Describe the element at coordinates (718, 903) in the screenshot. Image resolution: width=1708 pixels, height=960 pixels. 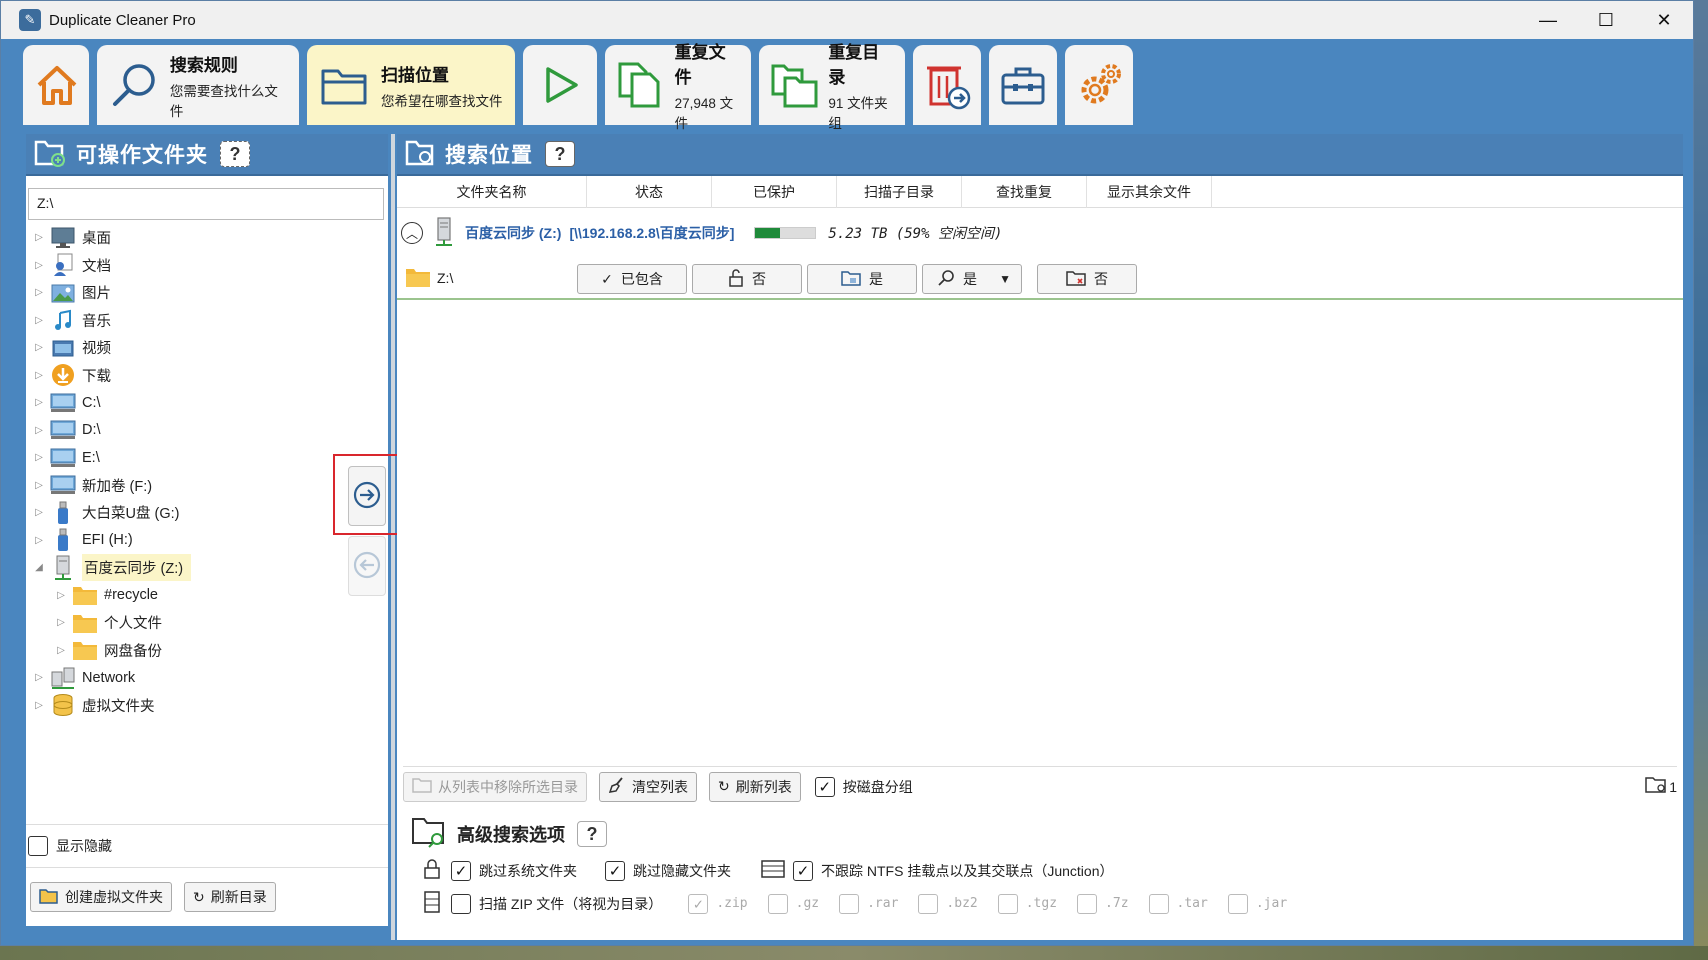
I see `extension-option: ✓ .zip` at that location.